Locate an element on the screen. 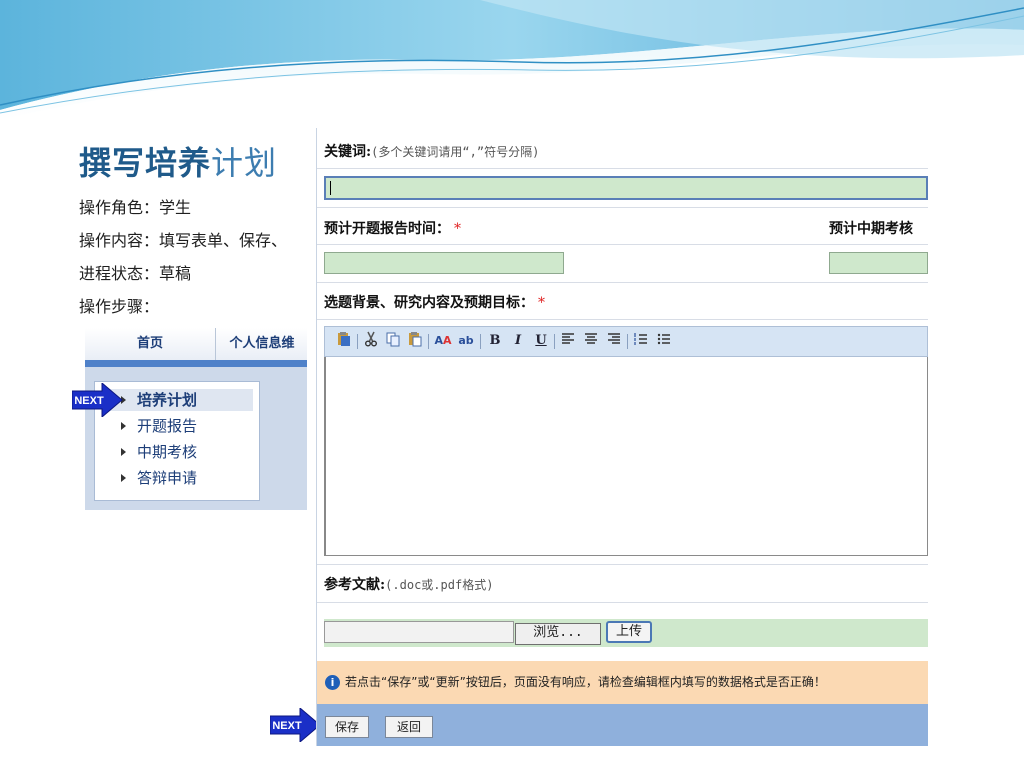  keywords-input is located at coordinates (626, 188).